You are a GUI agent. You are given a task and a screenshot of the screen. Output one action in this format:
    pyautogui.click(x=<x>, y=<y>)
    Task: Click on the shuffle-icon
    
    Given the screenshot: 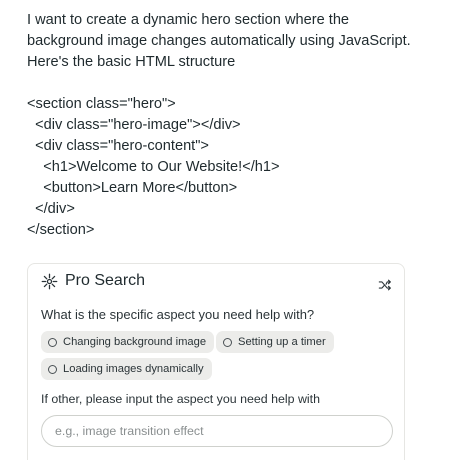 What is the action you would take?
    pyautogui.click(x=386, y=285)
    